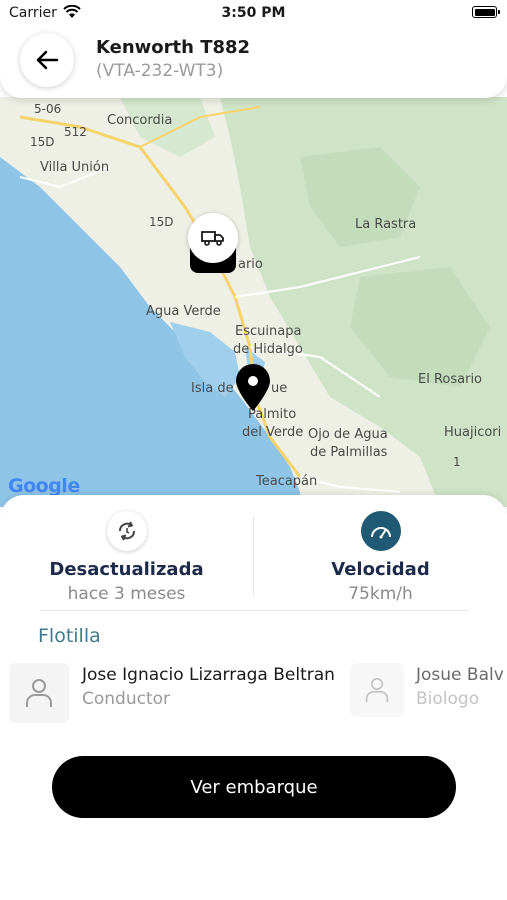 The width and height of the screenshot is (507, 900). Describe the element at coordinates (253, 63) in the screenshot. I see `header: Kenworth T882 (VTA-232-WT3)` at that location.